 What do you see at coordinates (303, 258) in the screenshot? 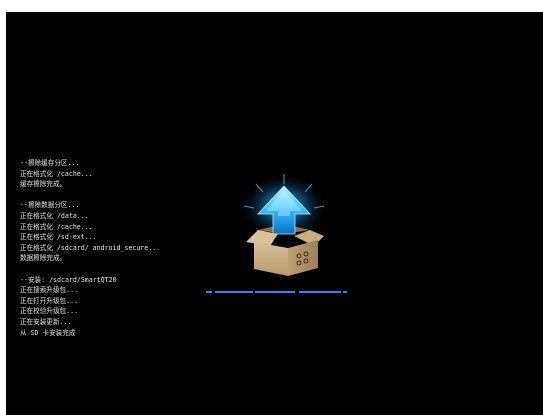
I see `box-side` at bounding box center [303, 258].